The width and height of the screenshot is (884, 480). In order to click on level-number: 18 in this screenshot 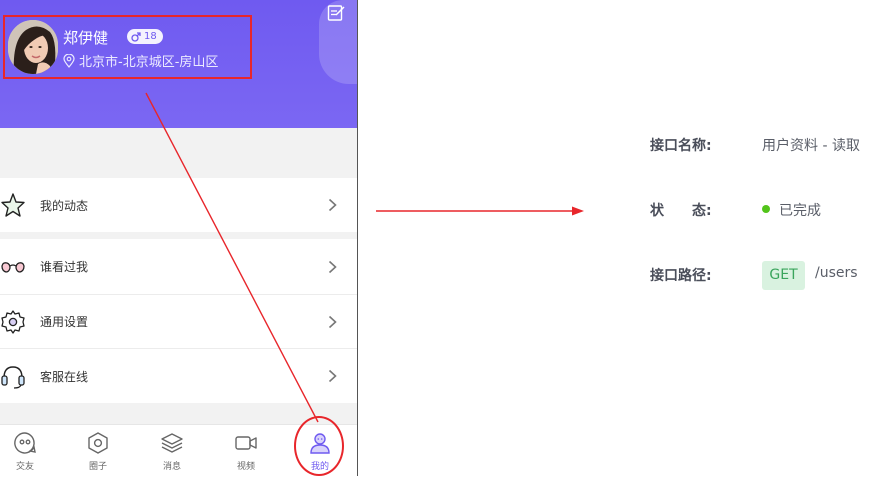, I will do `click(150, 36)`.